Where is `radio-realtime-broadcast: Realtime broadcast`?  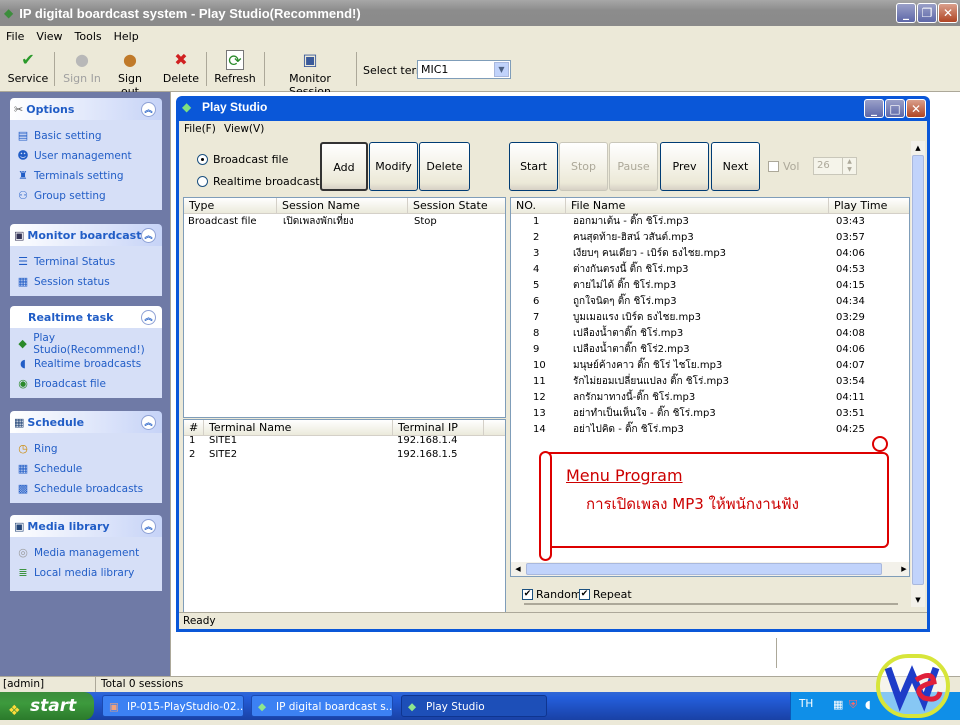 radio-realtime-broadcast: Realtime broadcast is located at coordinates (258, 181).